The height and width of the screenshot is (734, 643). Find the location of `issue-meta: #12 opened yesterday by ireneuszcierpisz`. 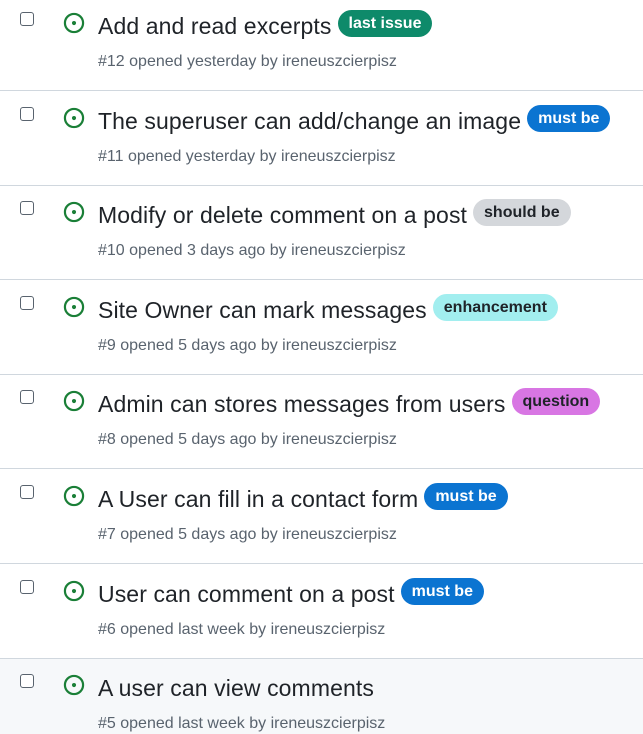

issue-meta: #12 opened yesterday by ireneuszcierpisz is located at coordinates (247, 62).